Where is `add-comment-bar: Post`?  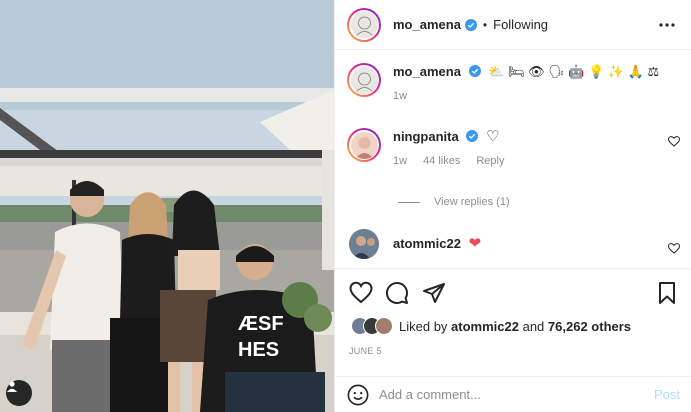
add-comment-bar: Post is located at coordinates (513, 394).